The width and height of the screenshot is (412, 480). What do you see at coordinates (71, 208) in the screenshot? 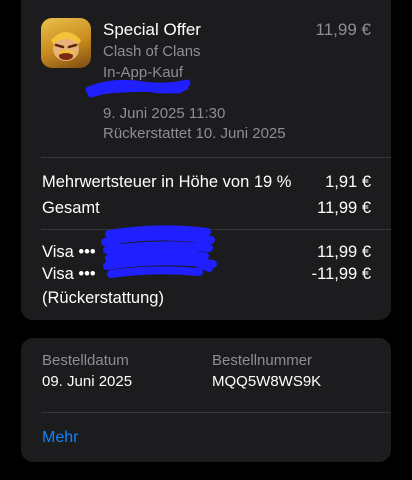
I see `total-label: Gesamt` at bounding box center [71, 208].